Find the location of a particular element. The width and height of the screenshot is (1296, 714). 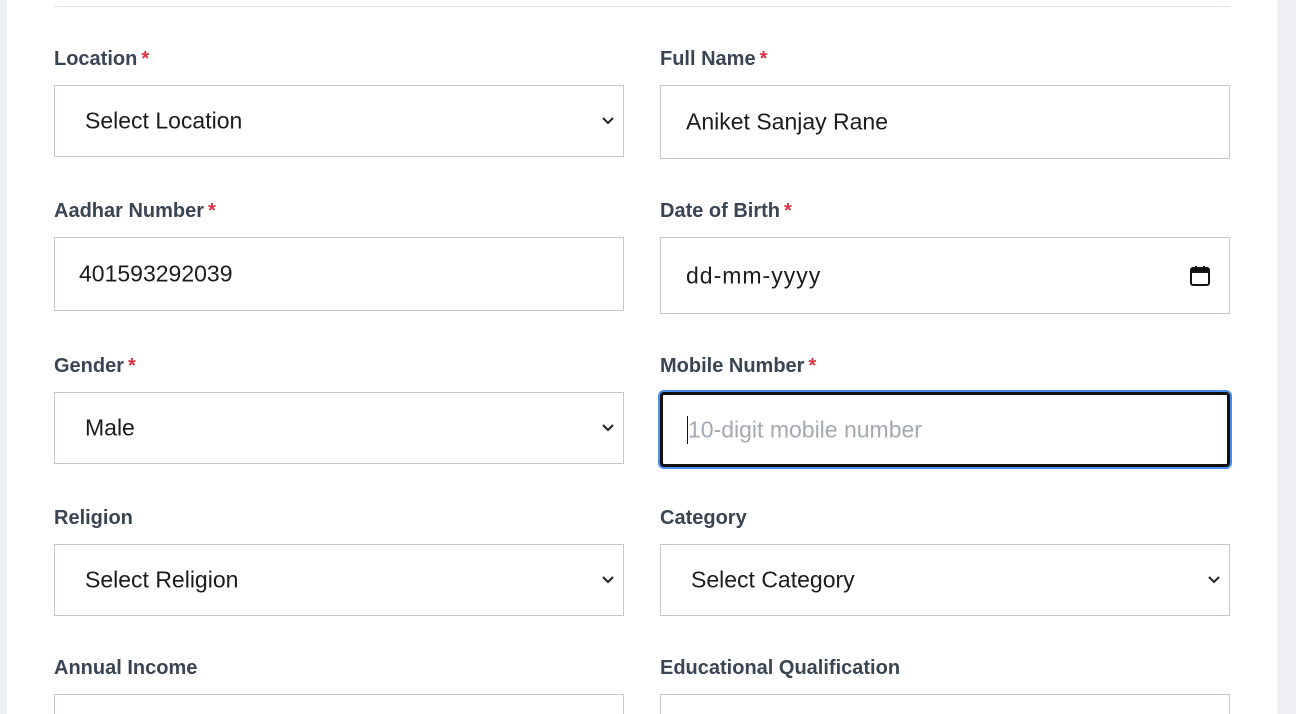

section-divider is located at coordinates (642, 6).